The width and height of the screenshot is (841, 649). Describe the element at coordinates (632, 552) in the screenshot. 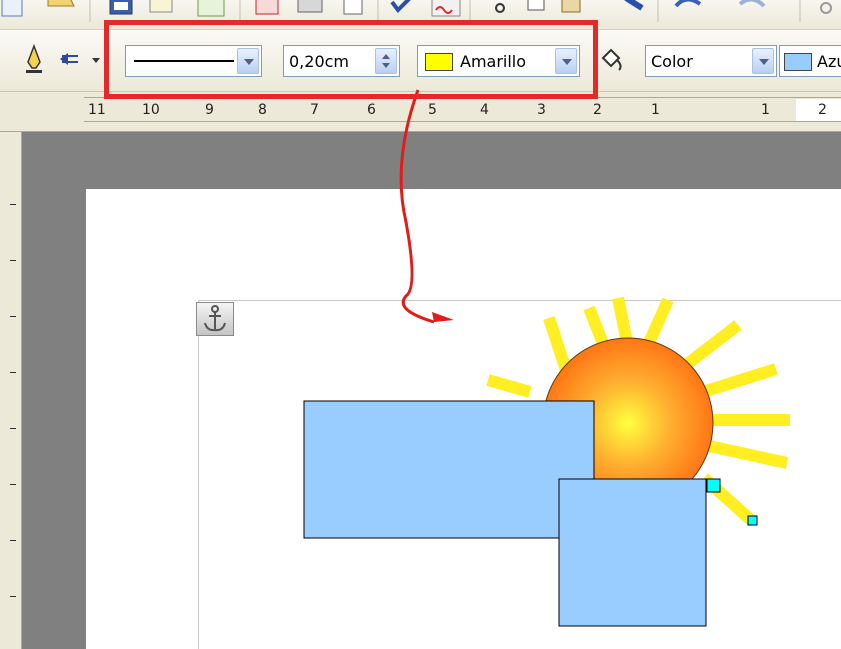

I see `blue-square` at that location.